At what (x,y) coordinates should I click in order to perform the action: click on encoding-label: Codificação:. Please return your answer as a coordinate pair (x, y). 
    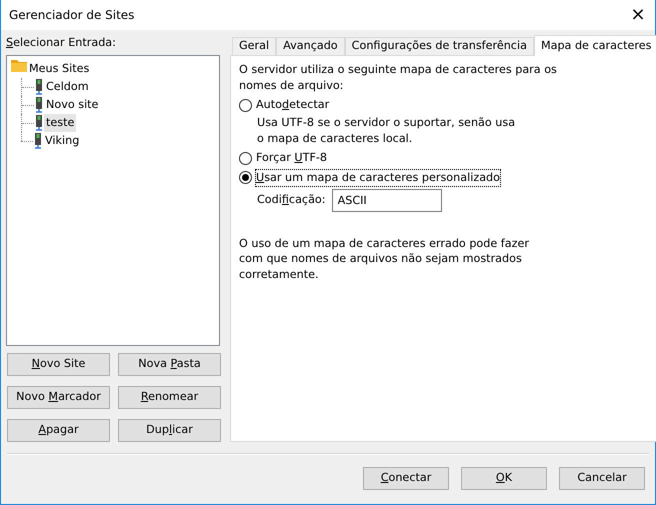
    Looking at the image, I should click on (291, 200).